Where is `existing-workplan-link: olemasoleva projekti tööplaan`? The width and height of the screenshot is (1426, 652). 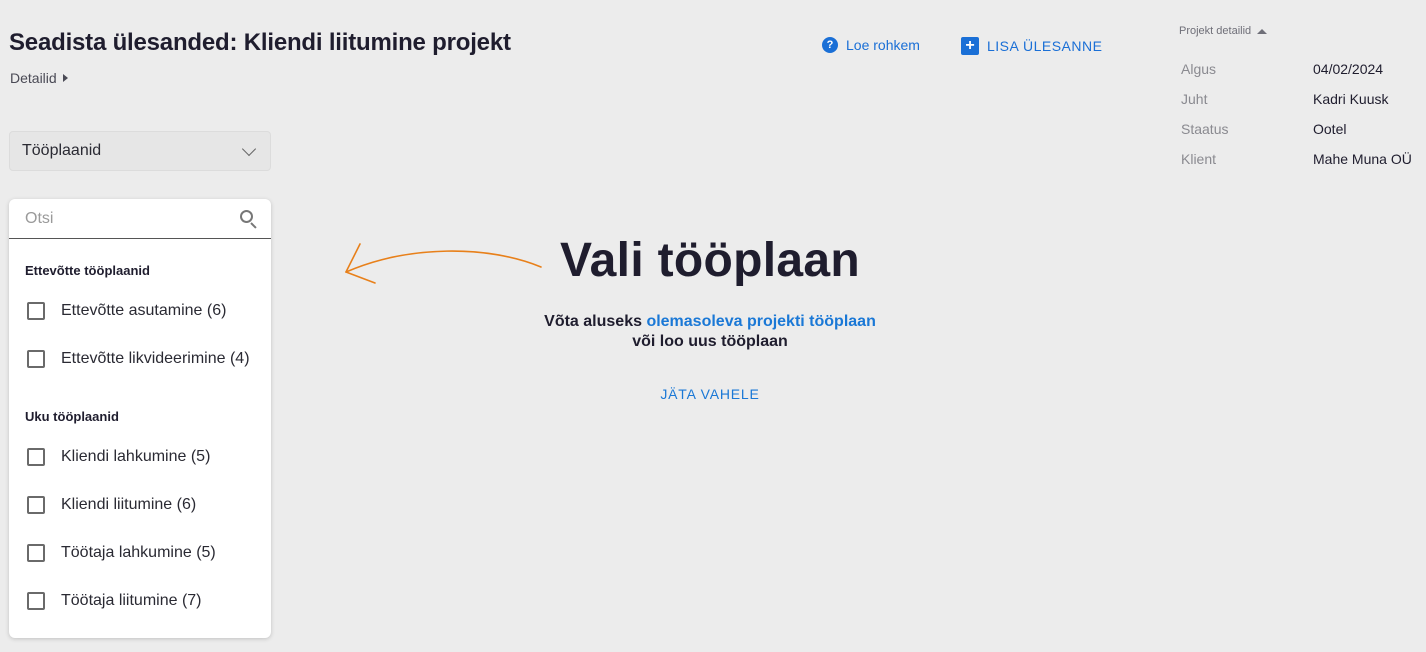 existing-workplan-link: olemasoleva projekti tööplaan is located at coordinates (760, 321).